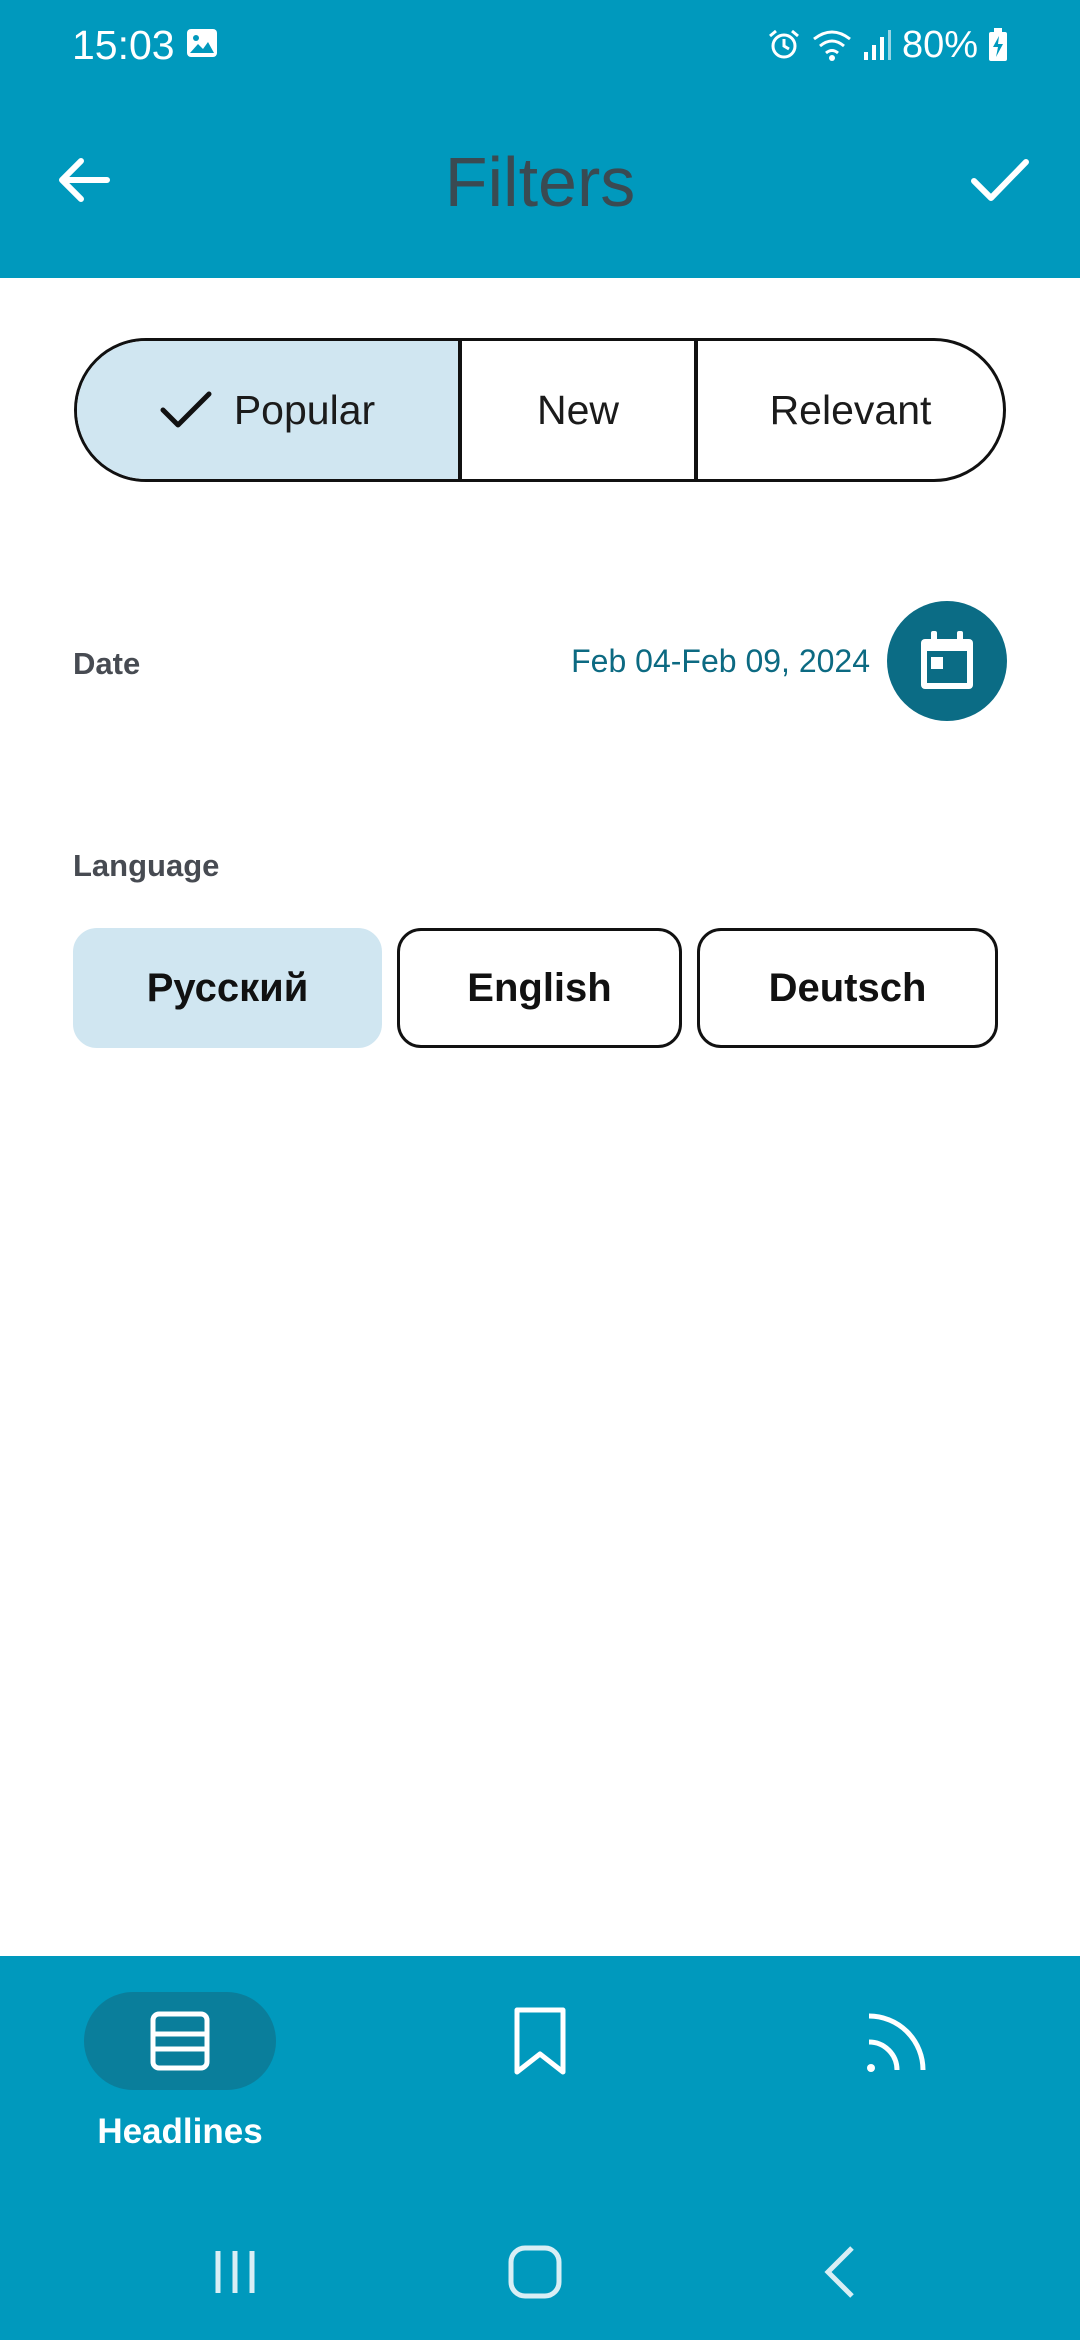 Image resolution: width=1080 pixels, height=2340 pixels. Describe the element at coordinates (832, 45) in the screenshot. I see `wifi-icon` at that location.